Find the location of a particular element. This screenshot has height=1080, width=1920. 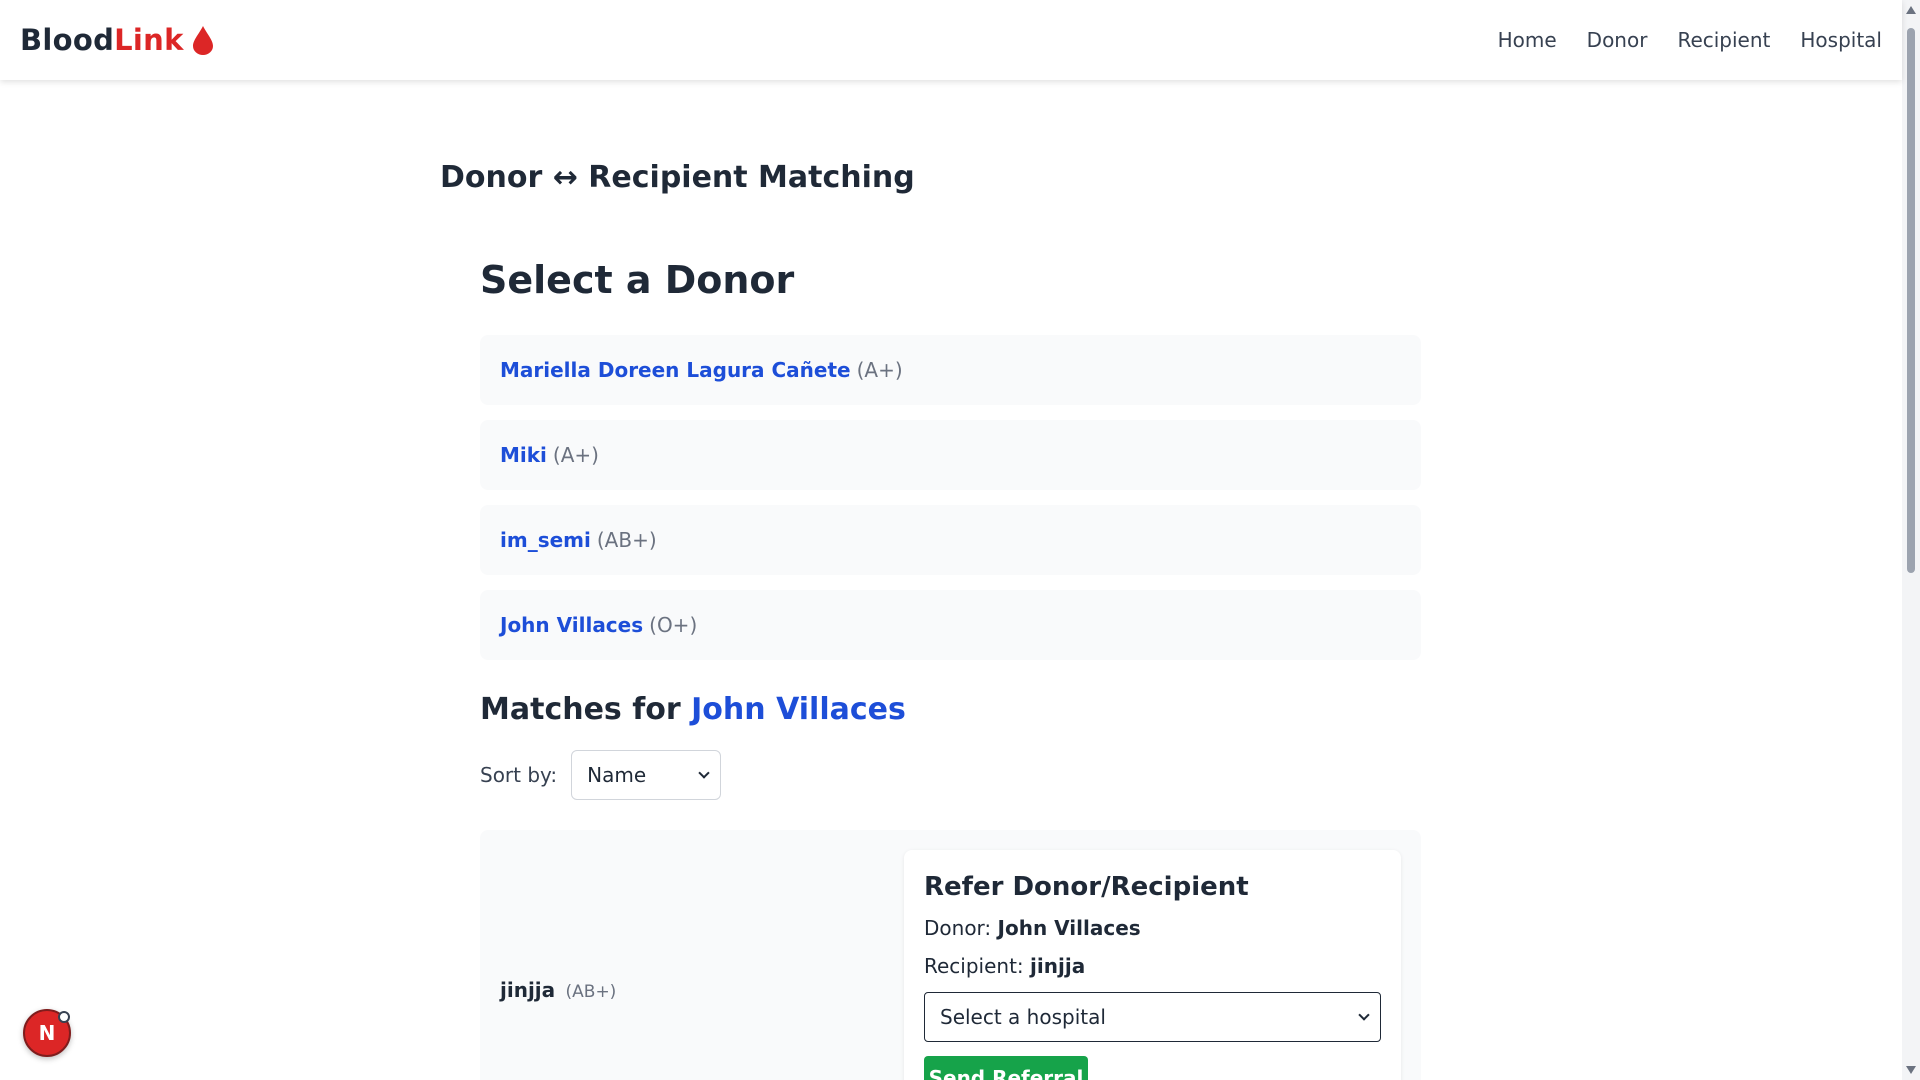

refer-donor-line: Donor: John Villaces is located at coordinates (1152, 928).